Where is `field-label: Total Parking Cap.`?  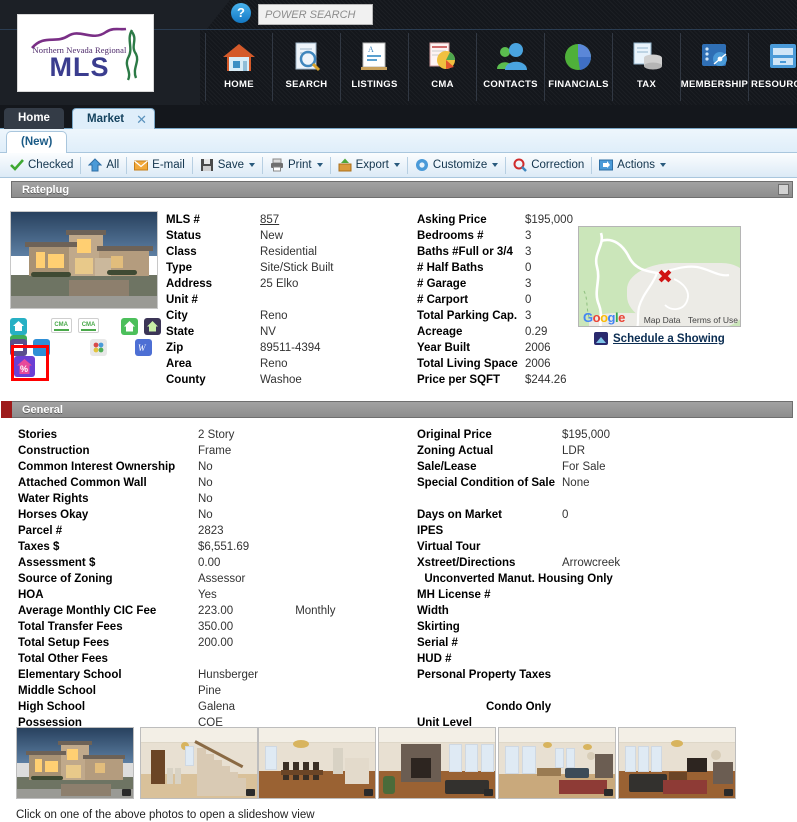
field-label: Total Parking Cap. is located at coordinates (467, 316).